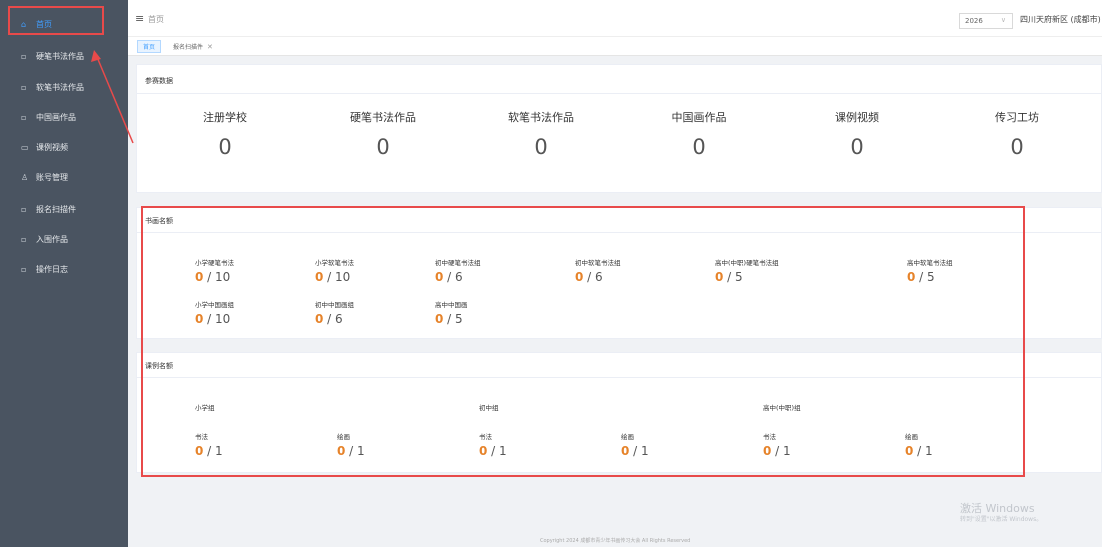 The image size is (1102, 547). I want to click on quota-label: 初中中国画组, so click(334, 305).